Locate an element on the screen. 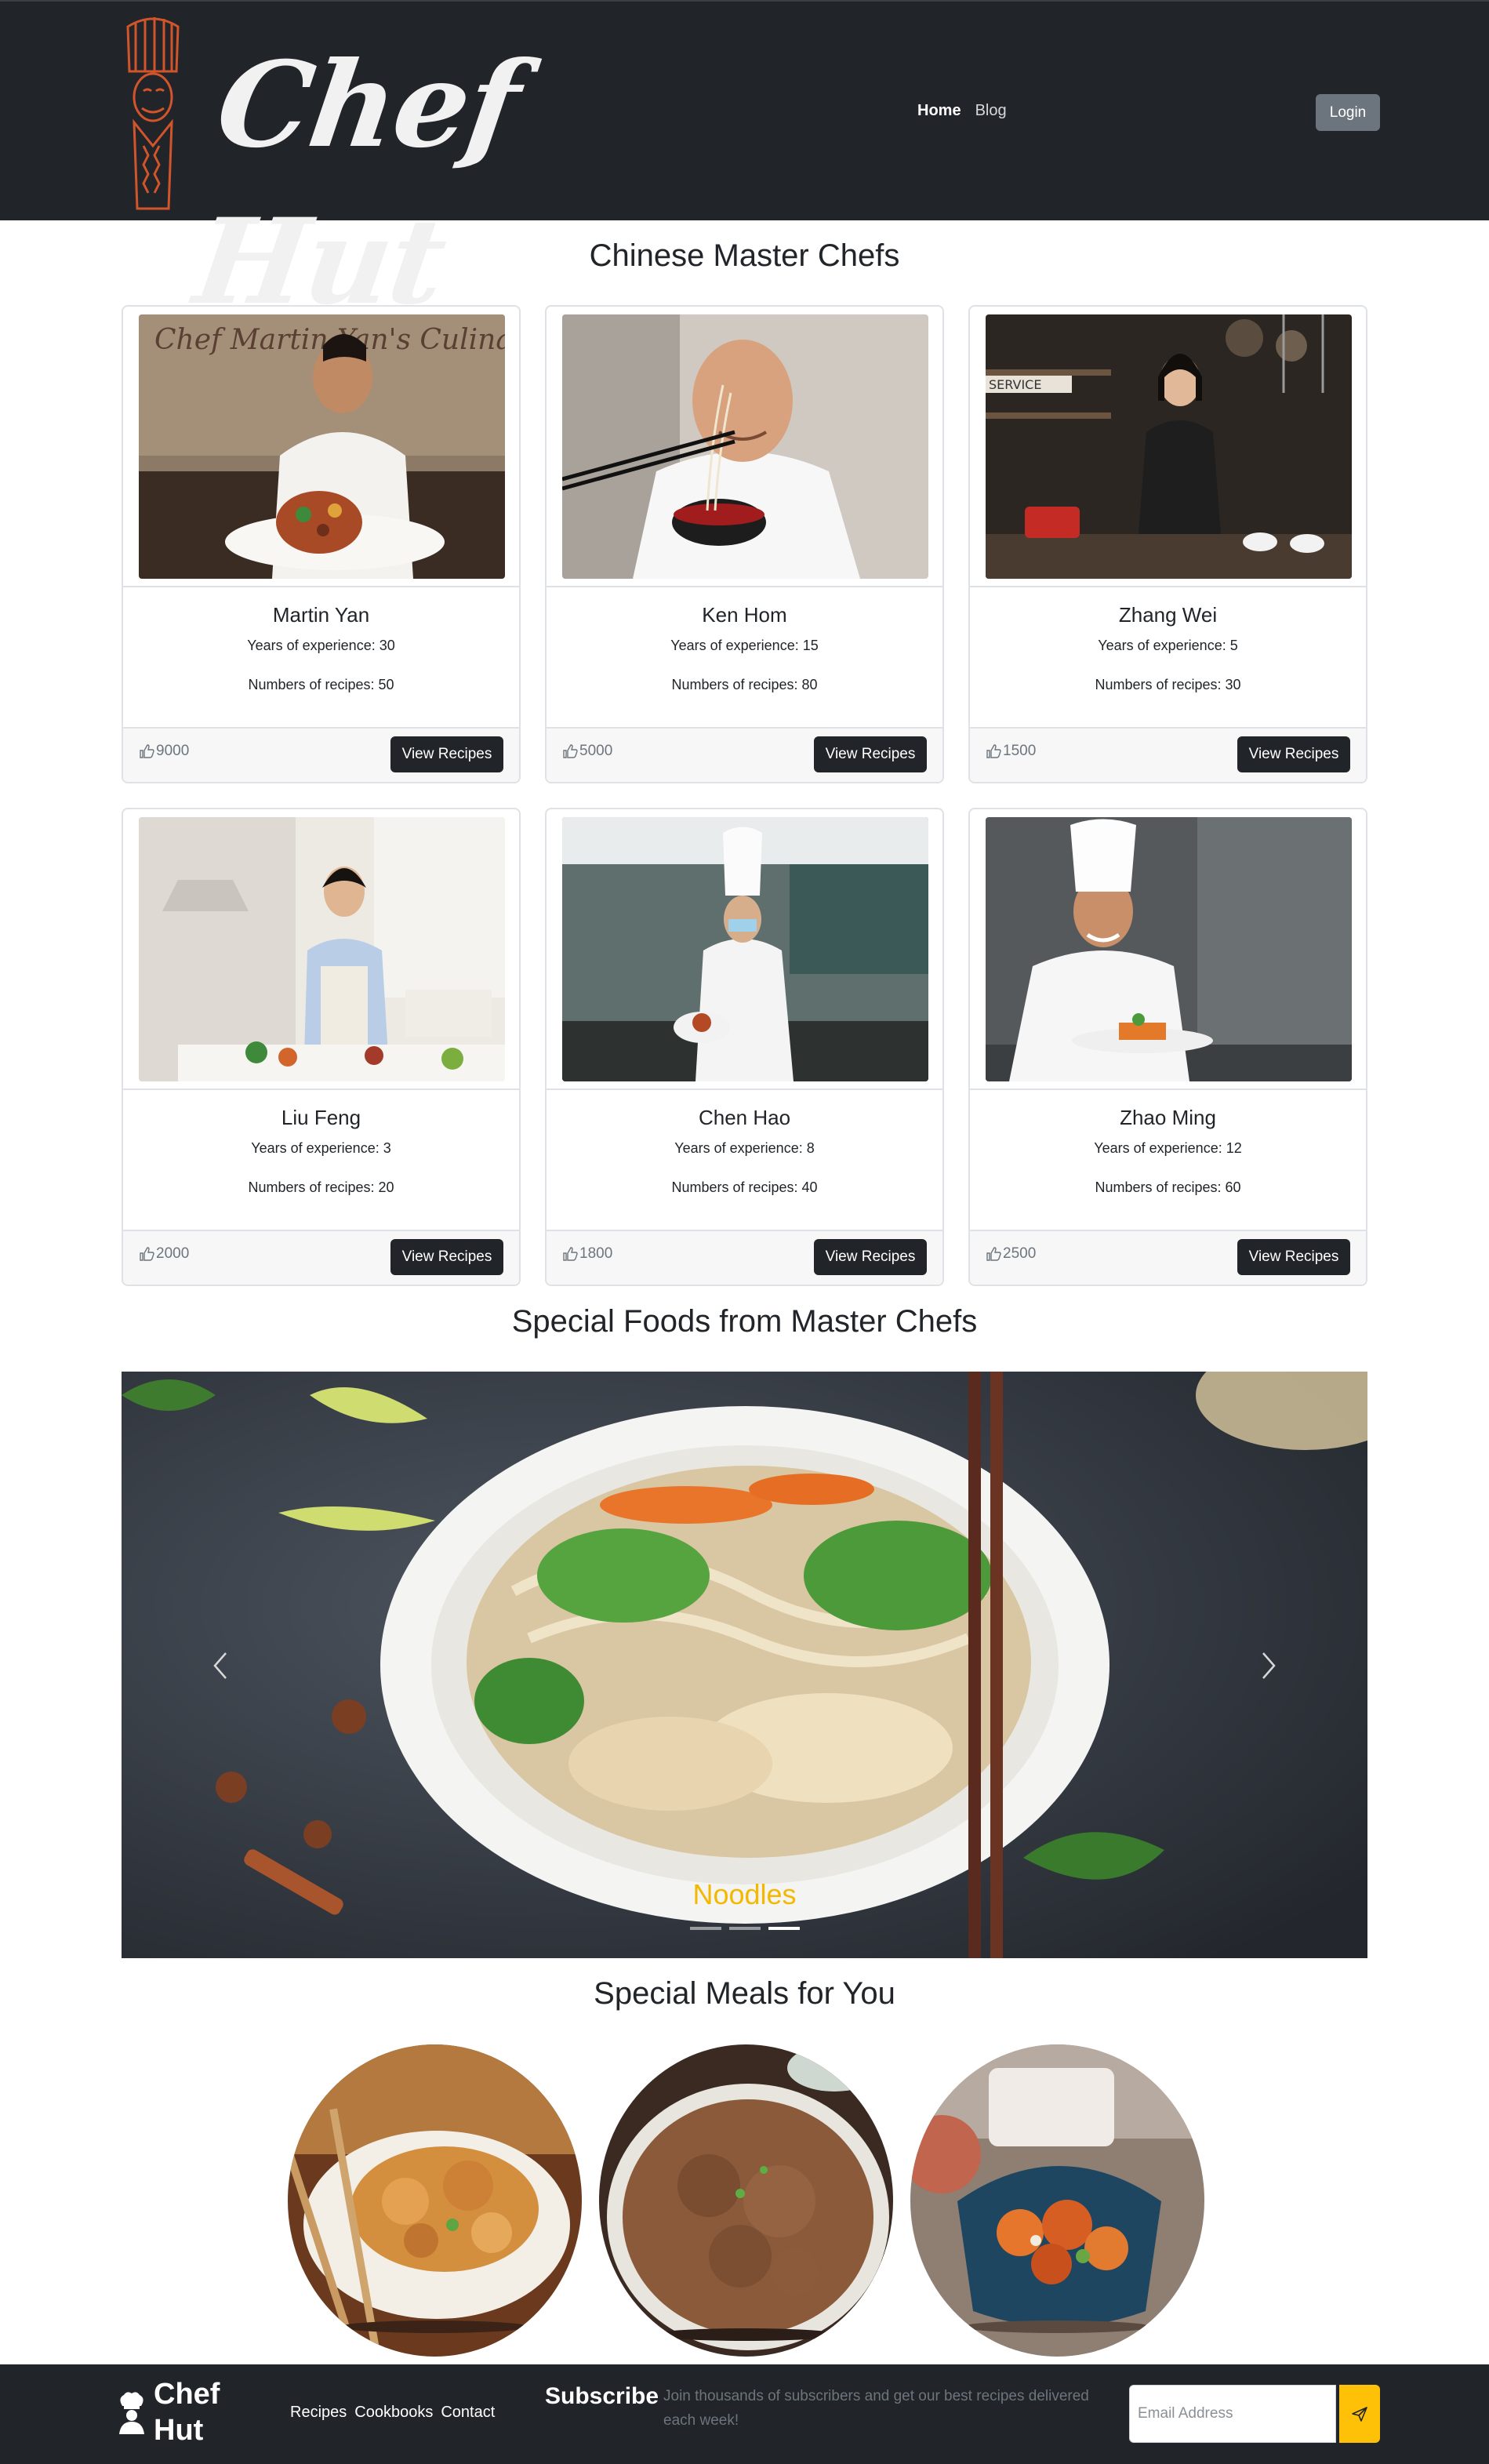 The image size is (1489, 2464). chef-experience: Years of experience: 12 is located at coordinates (1168, 1148).